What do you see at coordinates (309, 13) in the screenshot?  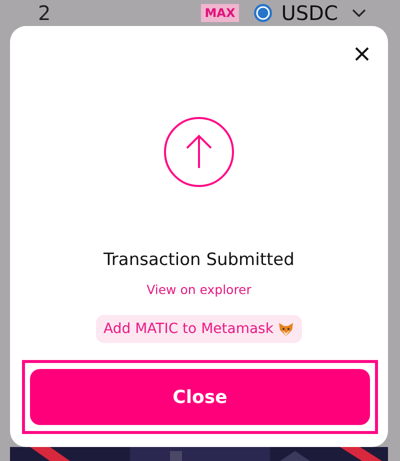 I see `token-selector: USDC` at bounding box center [309, 13].